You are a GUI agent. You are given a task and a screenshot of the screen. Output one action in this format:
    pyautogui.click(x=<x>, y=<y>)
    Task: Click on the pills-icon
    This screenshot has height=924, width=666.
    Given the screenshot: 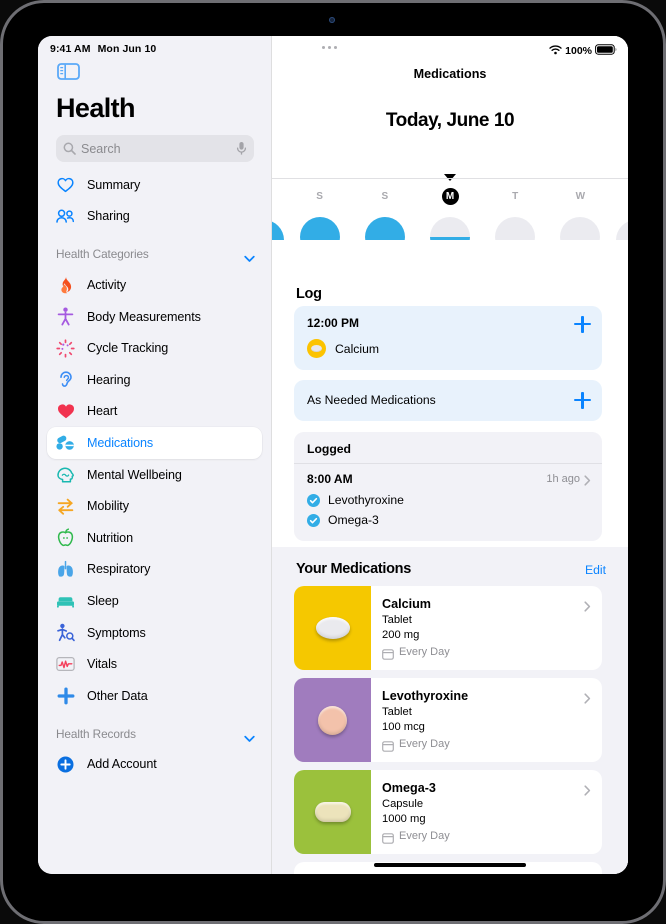 What is the action you would take?
    pyautogui.click(x=65, y=442)
    